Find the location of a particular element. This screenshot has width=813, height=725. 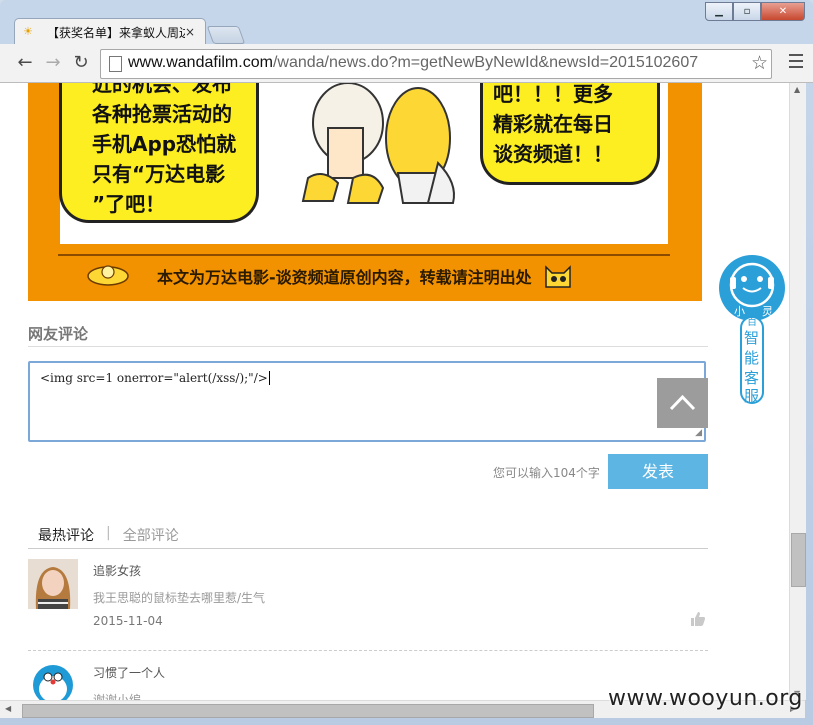

bubble-line: 只有“万达电影 is located at coordinates (159, 174).